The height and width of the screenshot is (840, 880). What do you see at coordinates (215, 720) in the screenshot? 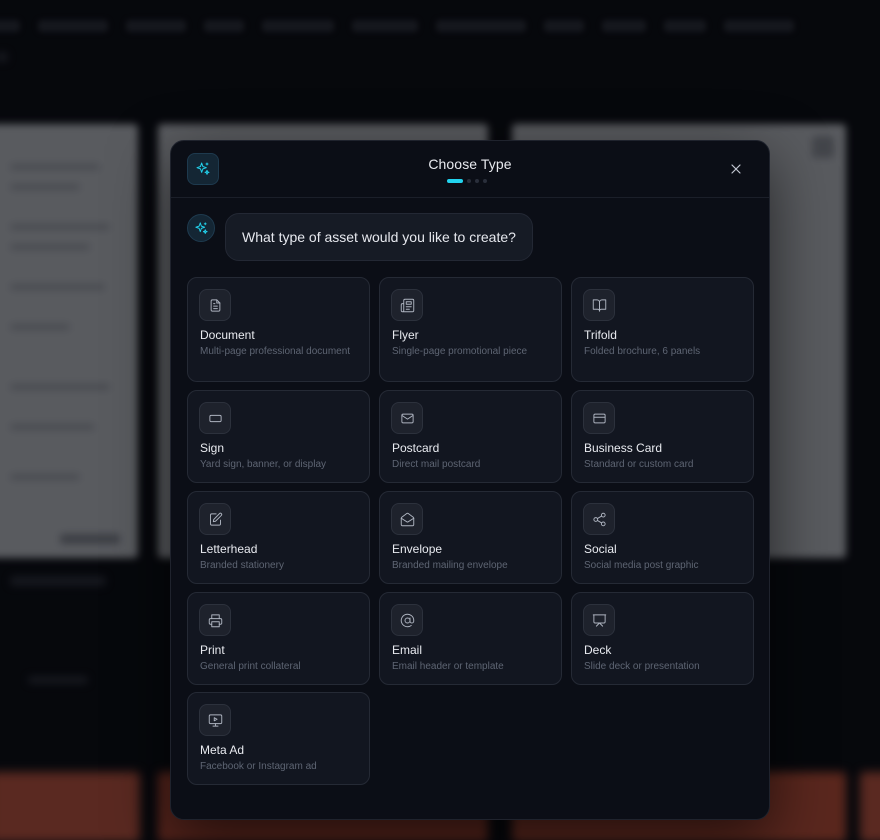
I see `monitor-play-icon` at bounding box center [215, 720].